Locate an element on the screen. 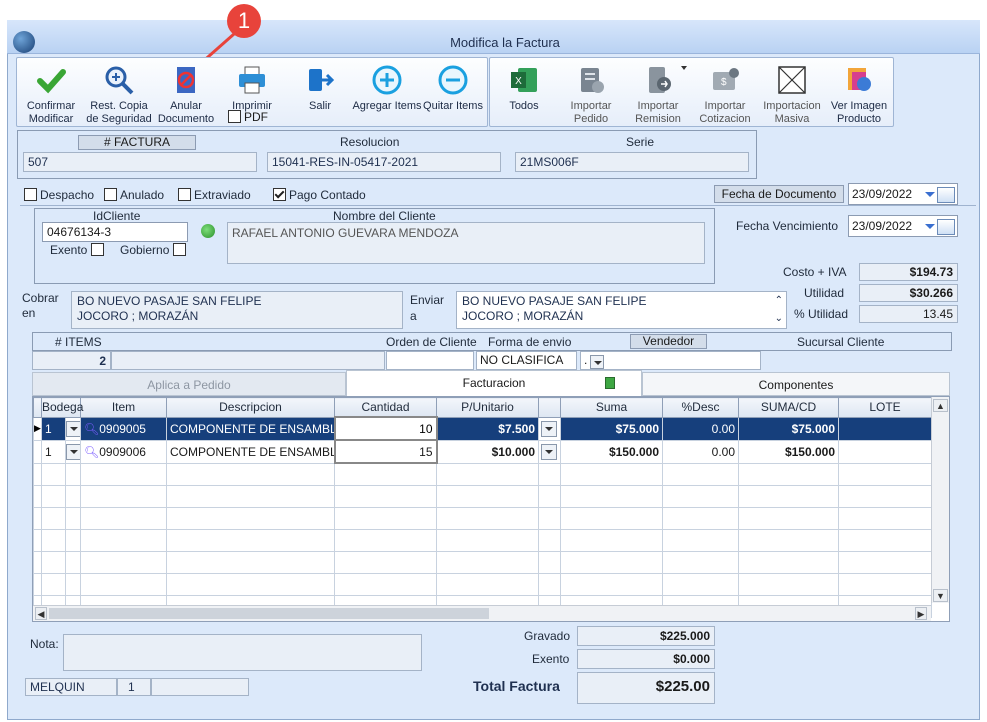  voided-option: Anulado is located at coordinates (134, 195).